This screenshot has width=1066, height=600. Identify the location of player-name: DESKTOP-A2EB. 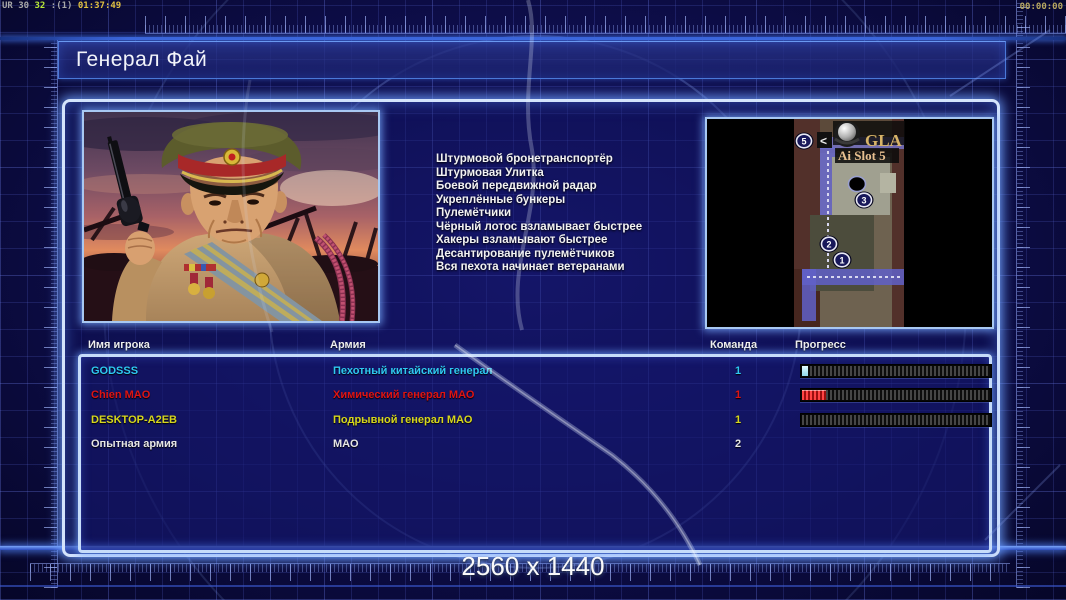
(134, 419).